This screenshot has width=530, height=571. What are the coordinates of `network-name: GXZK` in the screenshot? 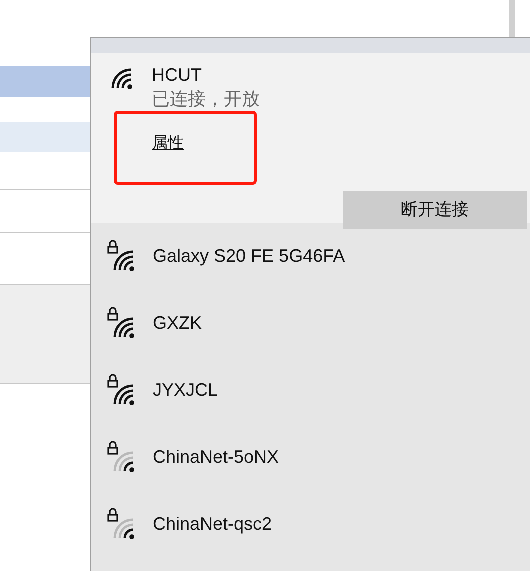 It's located at (177, 323).